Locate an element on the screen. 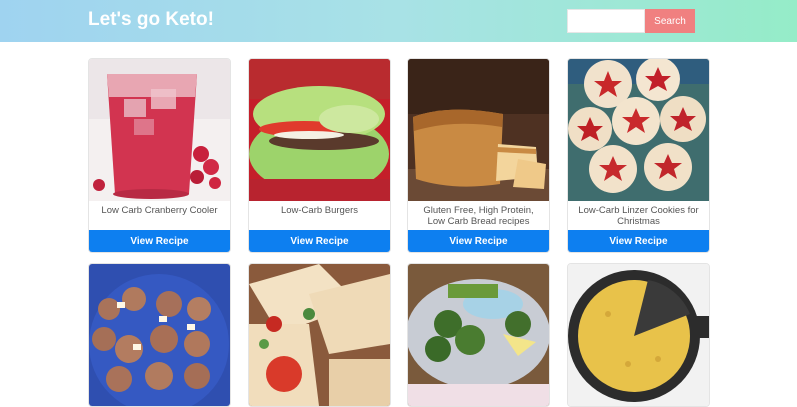 Image resolution: width=797 pixels, height=407 pixels. site-title: Let's go Keto! is located at coordinates (151, 20).